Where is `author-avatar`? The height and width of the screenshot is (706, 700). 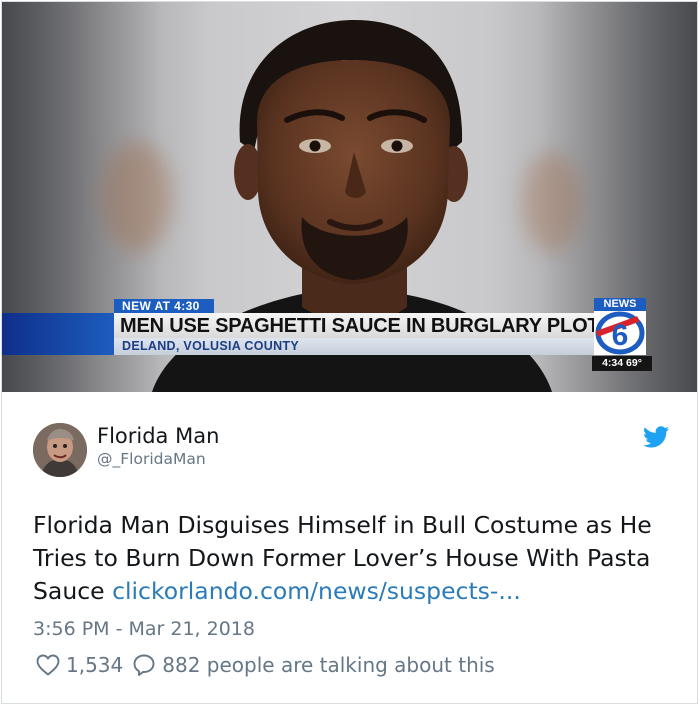 author-avatar is located at coordinates (60, 450).